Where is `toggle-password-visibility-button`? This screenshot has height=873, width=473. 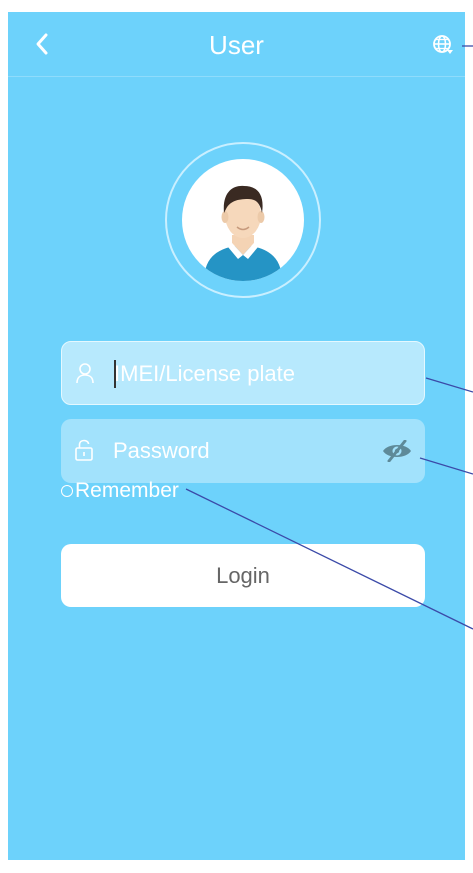
toggle-password-visibility-button is located at coordinates (397, 451).